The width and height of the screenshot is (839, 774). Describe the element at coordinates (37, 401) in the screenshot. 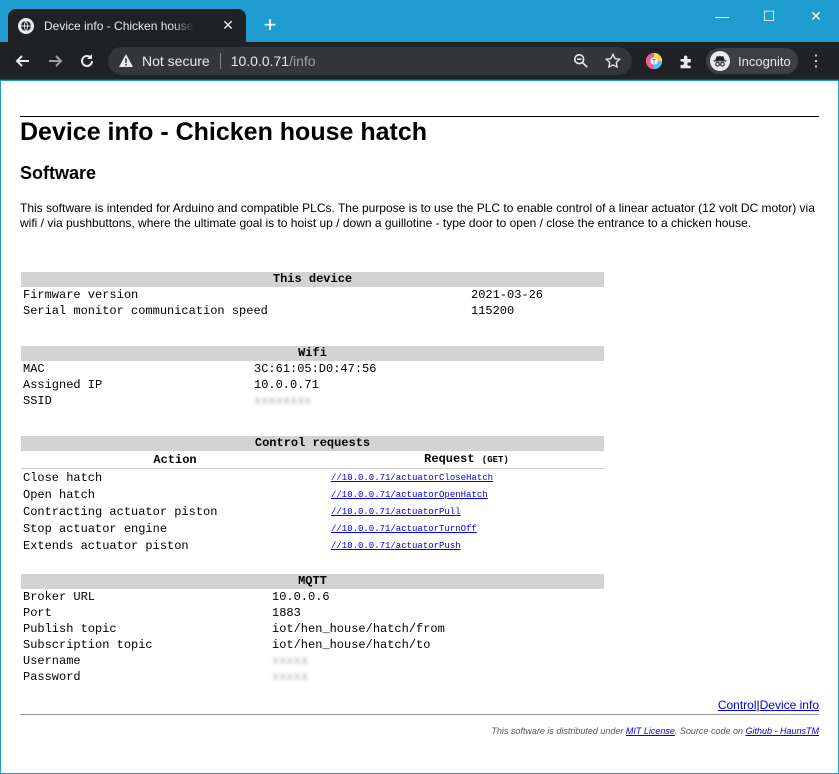

I see `row-label: SSID` at that location.